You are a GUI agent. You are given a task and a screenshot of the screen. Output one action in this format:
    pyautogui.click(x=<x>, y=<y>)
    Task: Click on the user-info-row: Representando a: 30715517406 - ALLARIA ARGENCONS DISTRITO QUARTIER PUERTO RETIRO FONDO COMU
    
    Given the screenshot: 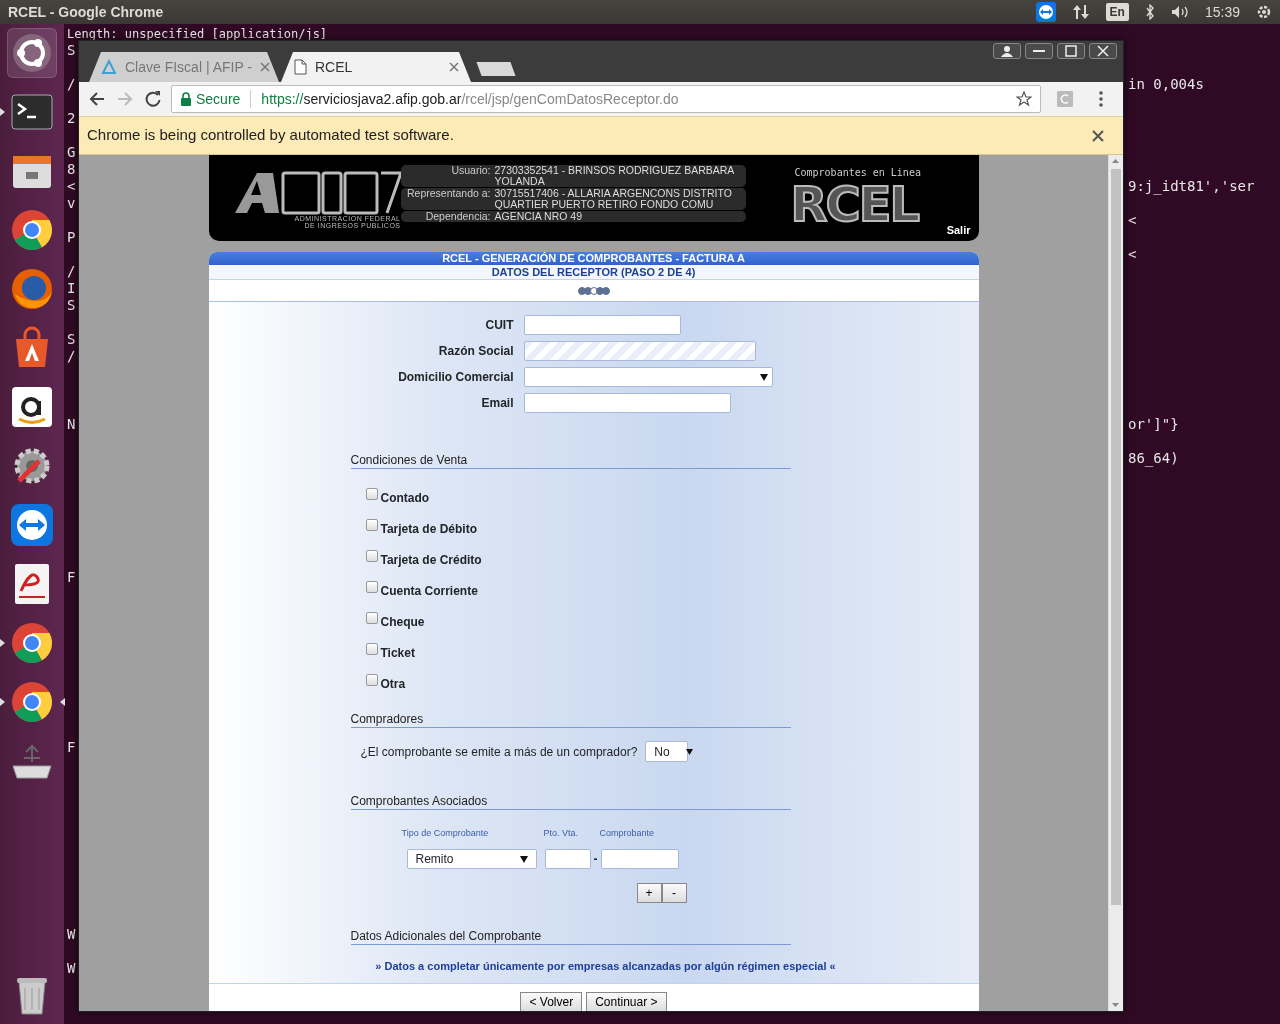 What is the action you would take?
    pyautogui.click(x=573, y=199)
    